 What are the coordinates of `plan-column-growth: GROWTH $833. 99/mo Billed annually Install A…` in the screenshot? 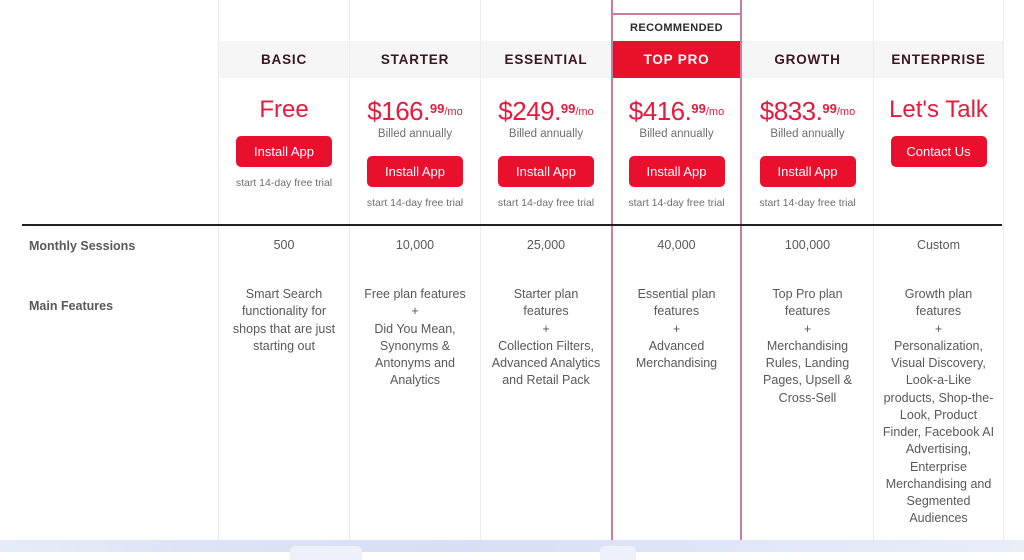 It's located at (807, 270).